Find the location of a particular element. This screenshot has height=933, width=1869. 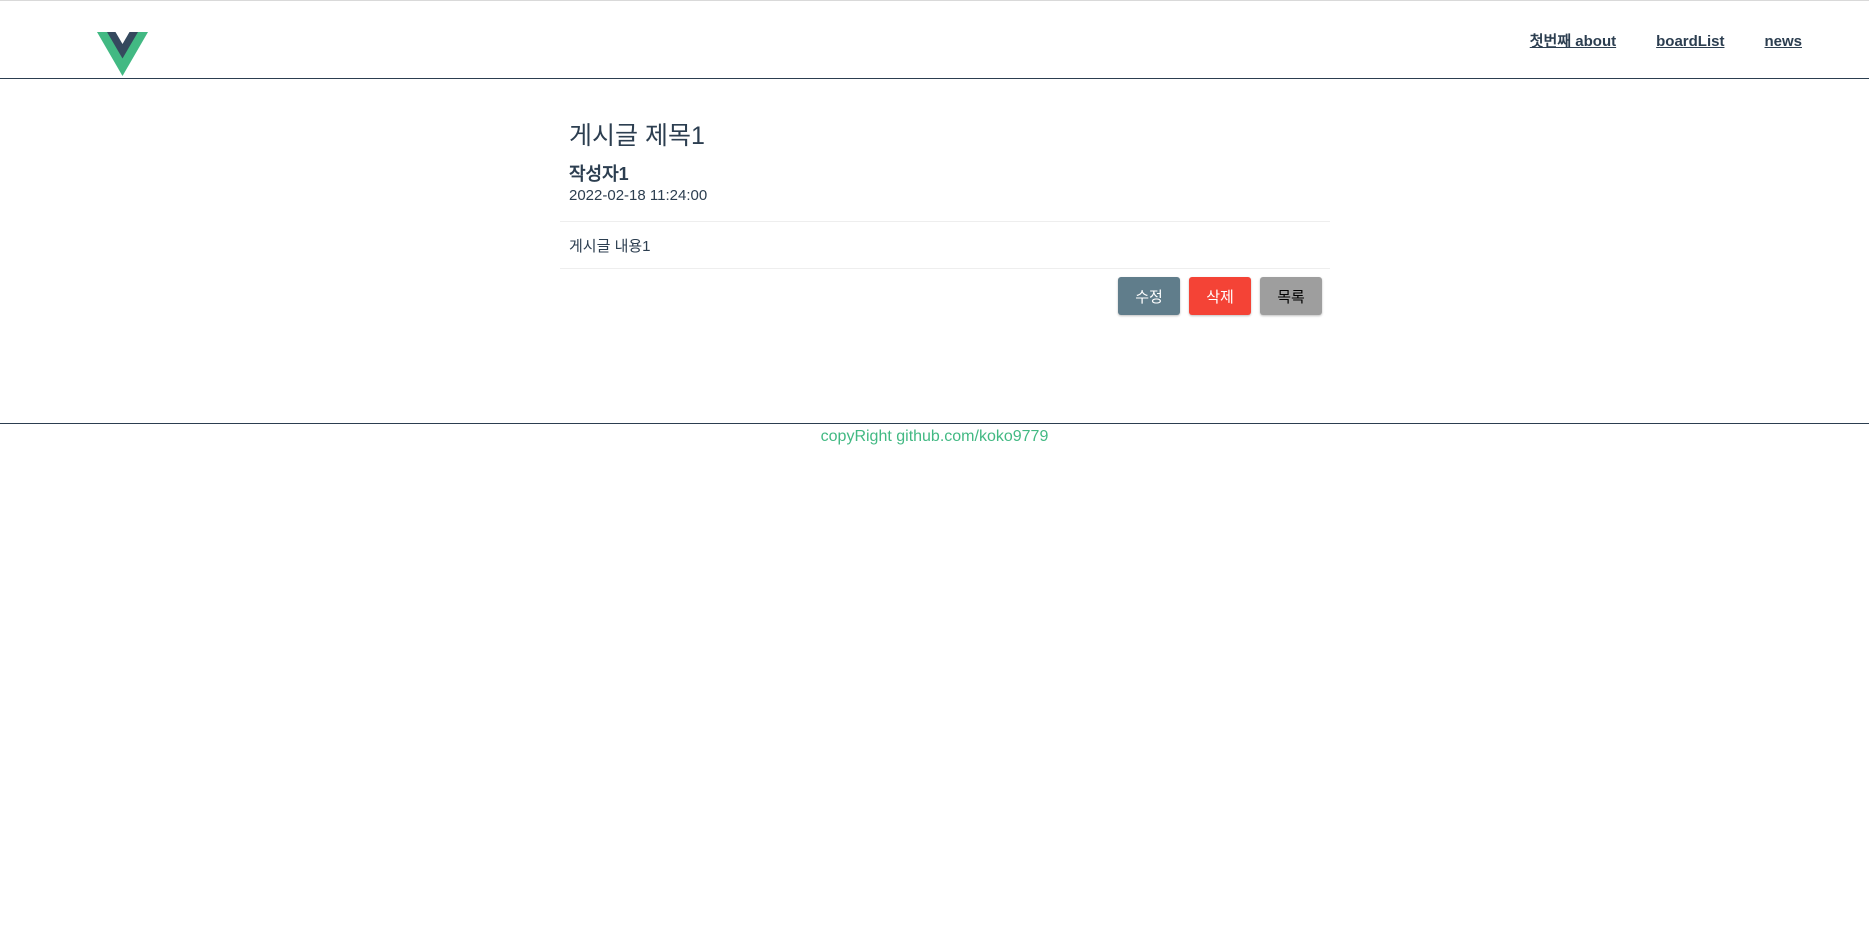

vue-logo-icon is located at coordinates (122, 54).